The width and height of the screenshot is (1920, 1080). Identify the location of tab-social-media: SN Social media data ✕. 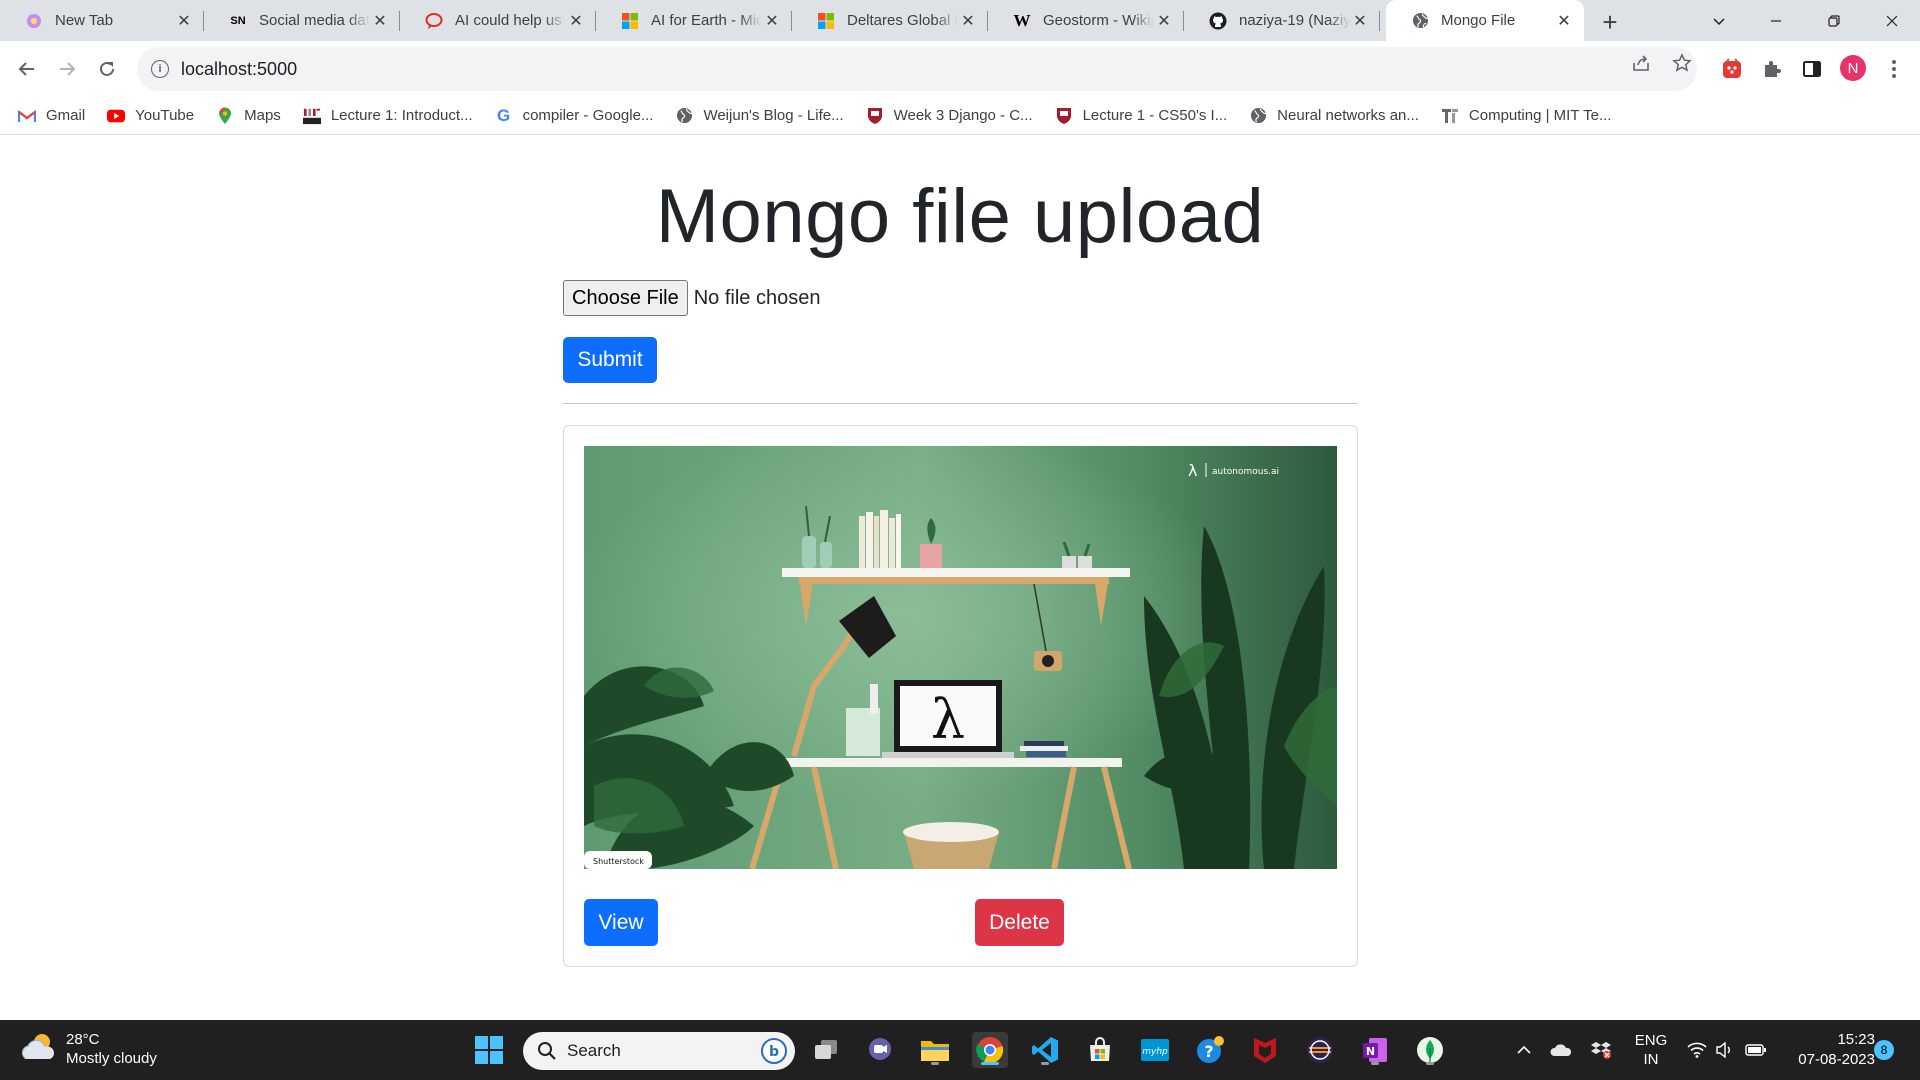
(302, 20).